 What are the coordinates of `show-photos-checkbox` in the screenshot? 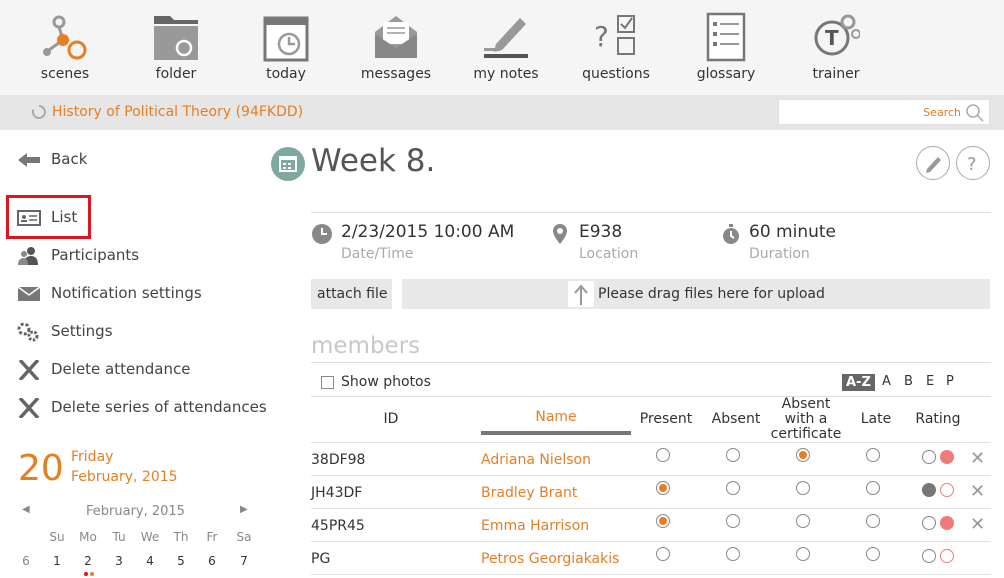 It's located at (327, 382).